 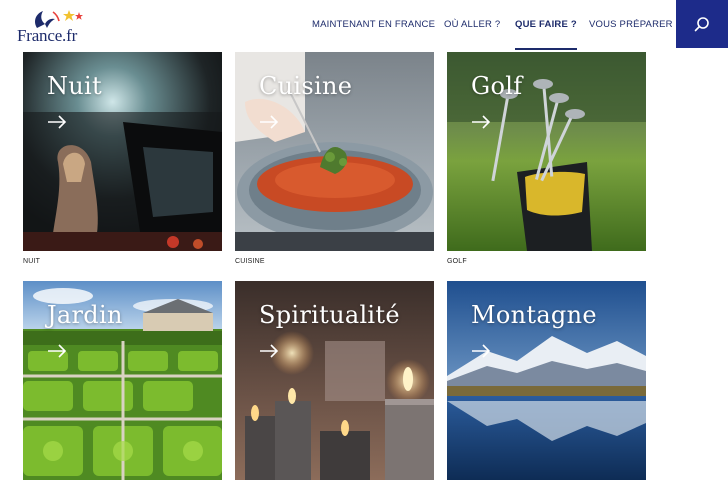 What do you see at coordinates (546, 151) in the screenshot?
I see `card-image-golf: Golf` at bounding box center [546, 151].